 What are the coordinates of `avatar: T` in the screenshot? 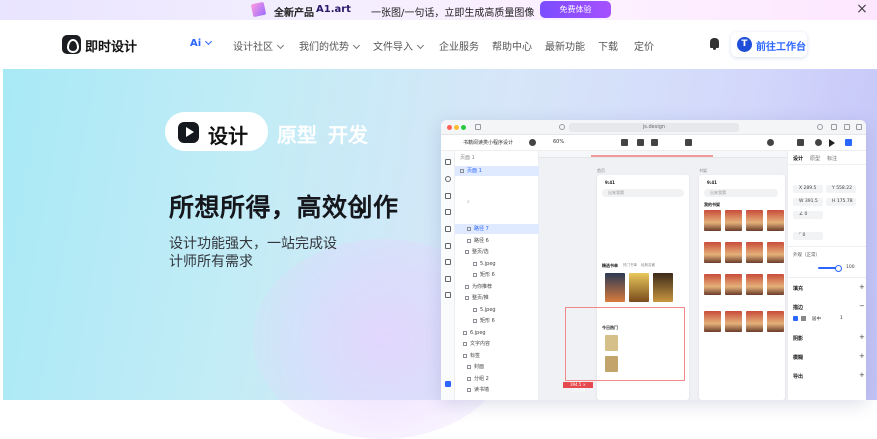 It's located at (744, 44).